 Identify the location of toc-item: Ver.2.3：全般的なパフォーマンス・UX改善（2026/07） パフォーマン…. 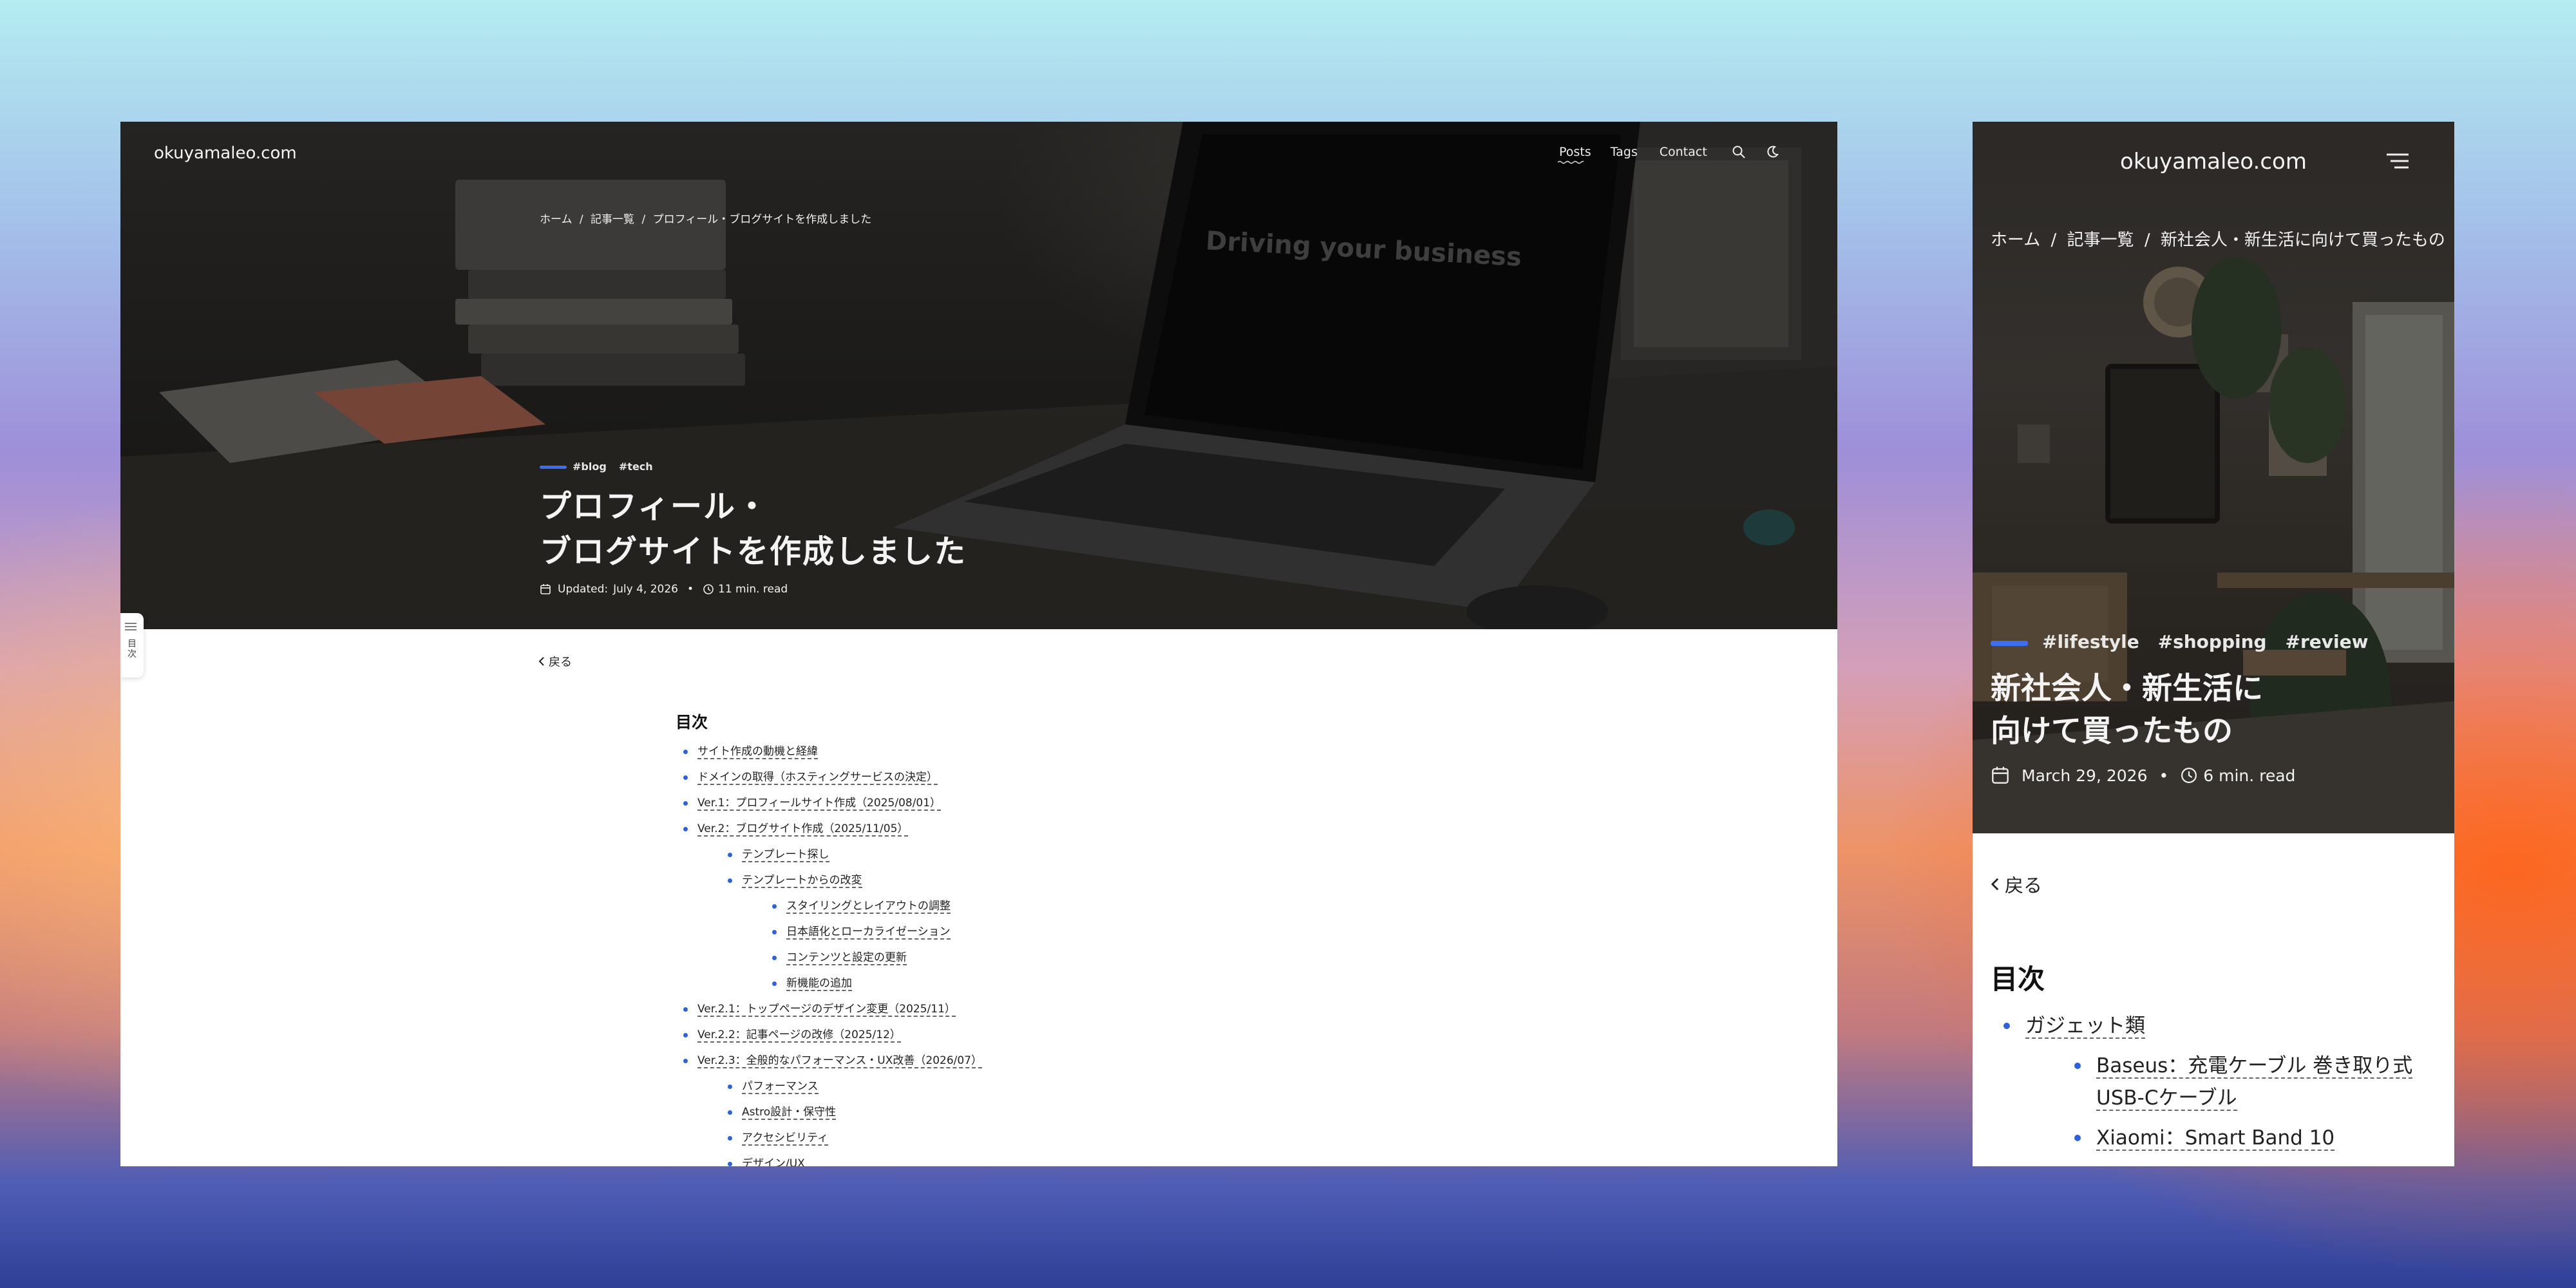
(966, 1110).